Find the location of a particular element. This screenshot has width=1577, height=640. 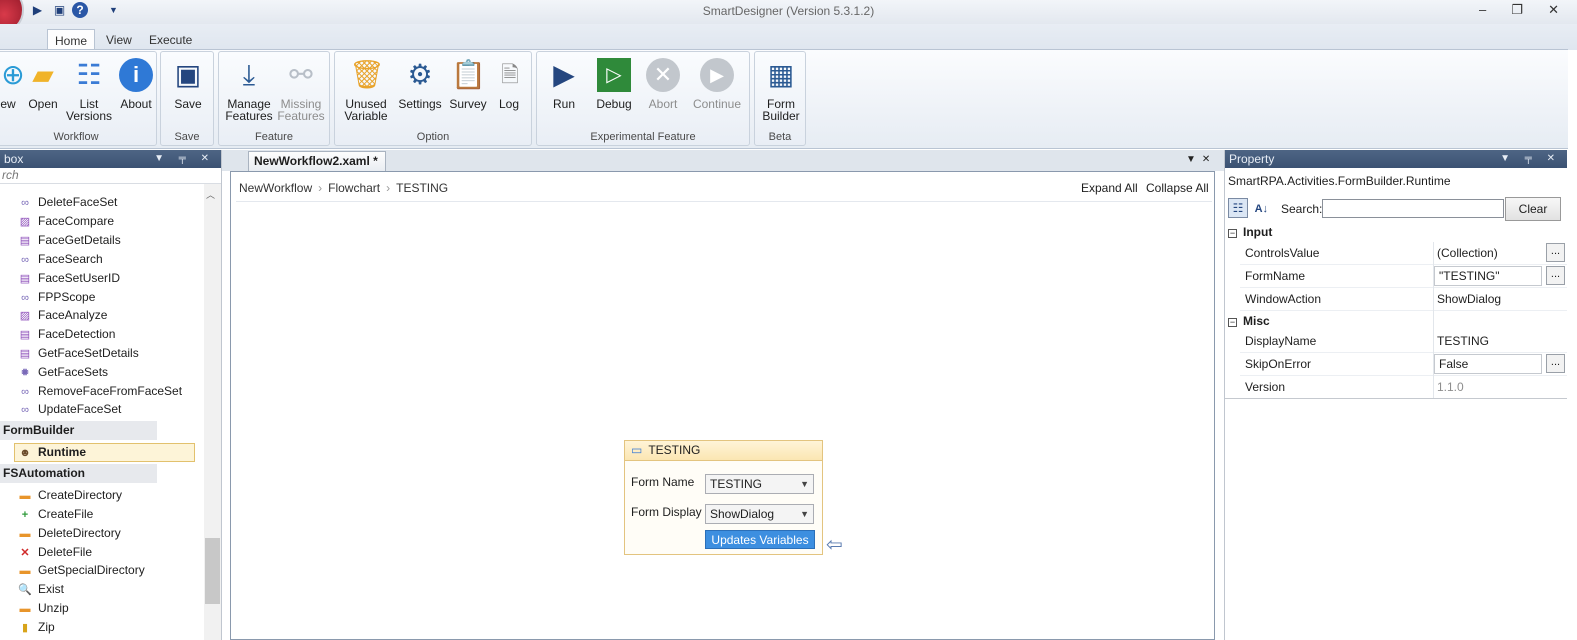

toolbox-item: ∞ FPPScope is located at coordinates (56, 297).